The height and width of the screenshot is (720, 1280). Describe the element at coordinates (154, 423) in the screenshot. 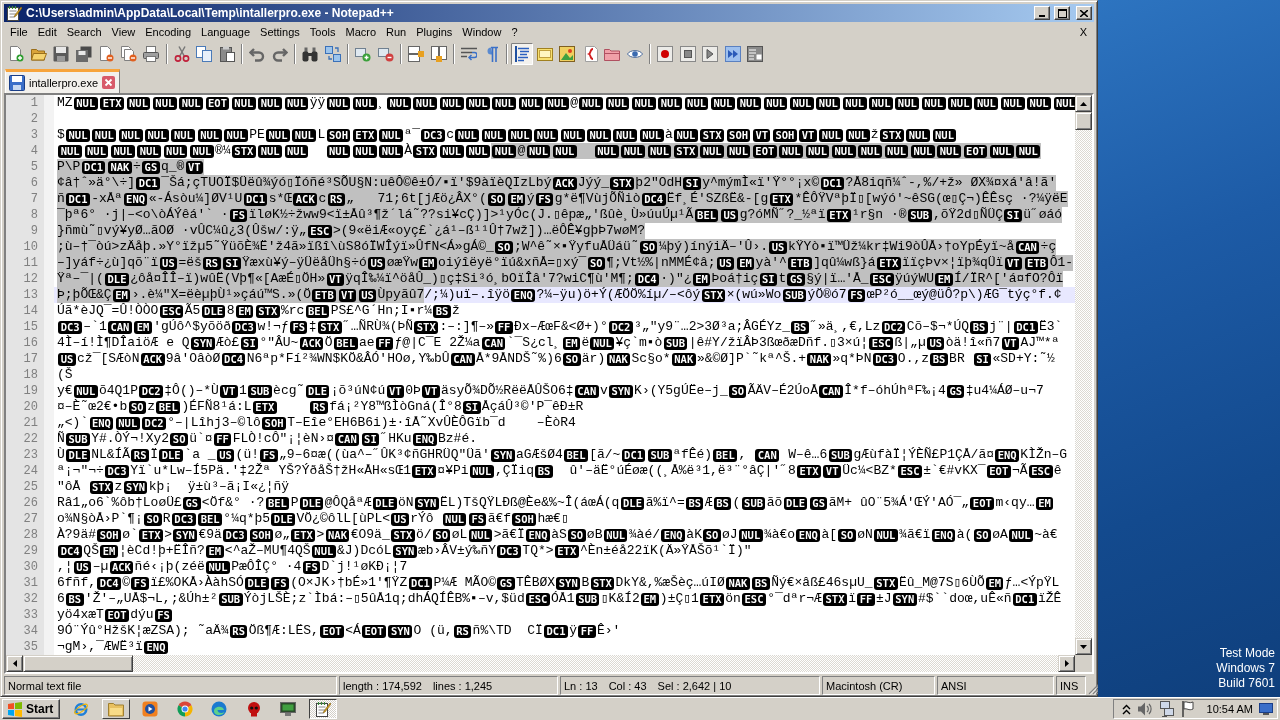

I see `control-code-label: DC2` at that location.